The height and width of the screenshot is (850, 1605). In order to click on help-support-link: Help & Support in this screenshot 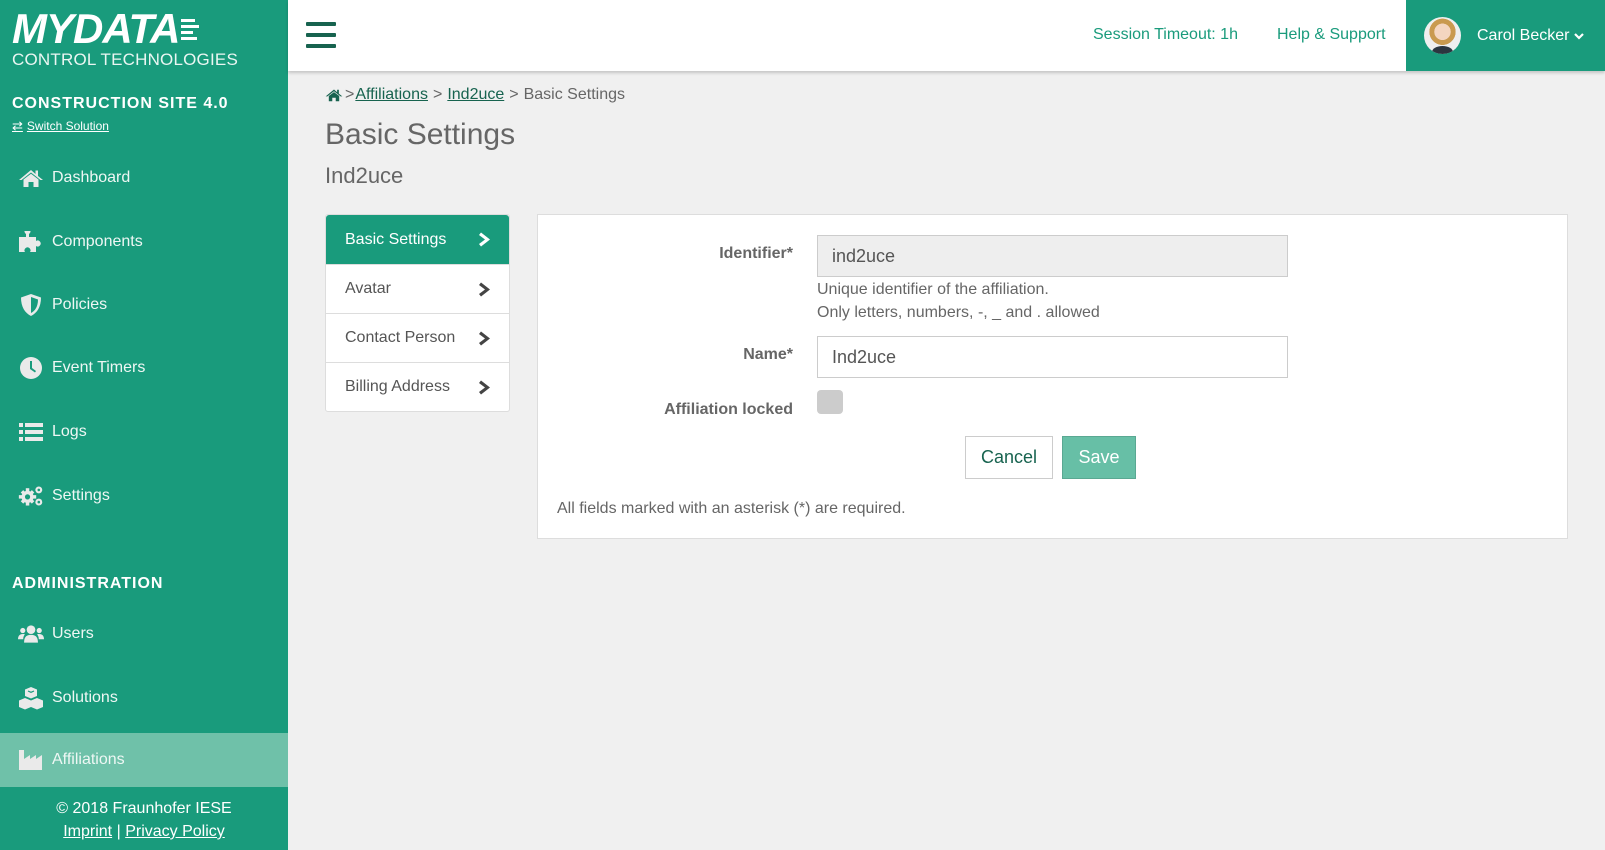, I will do `click(1331, 35)`.